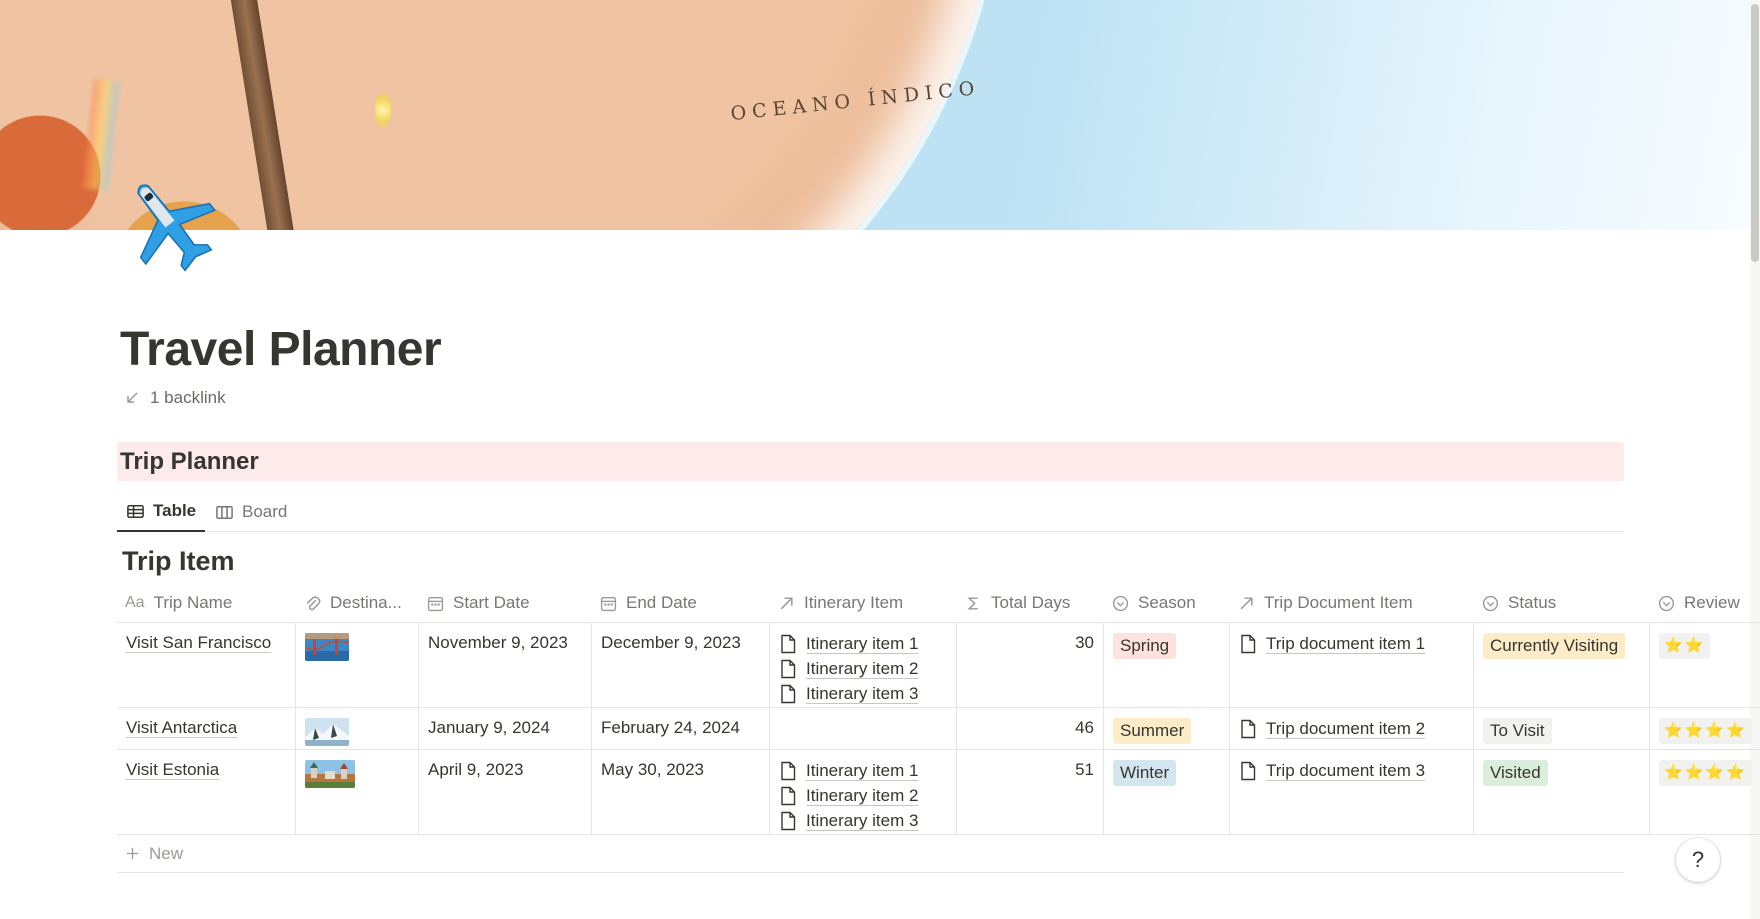 The height and width of the screenshot is (919, 1760). I want to click on formula-sigma-icon, so click(972, 603).